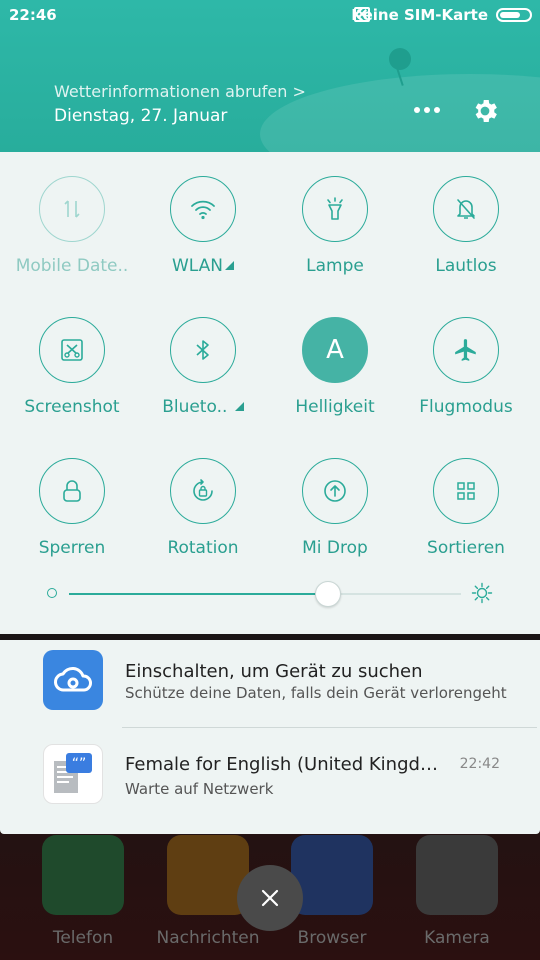  I want to click on tile-screenshot: Screenshot, so click(72, 367).